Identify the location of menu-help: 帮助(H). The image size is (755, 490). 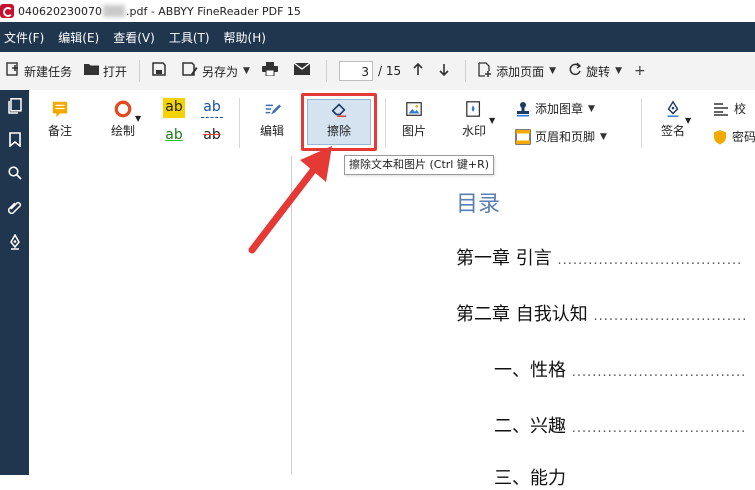
(245, 37).